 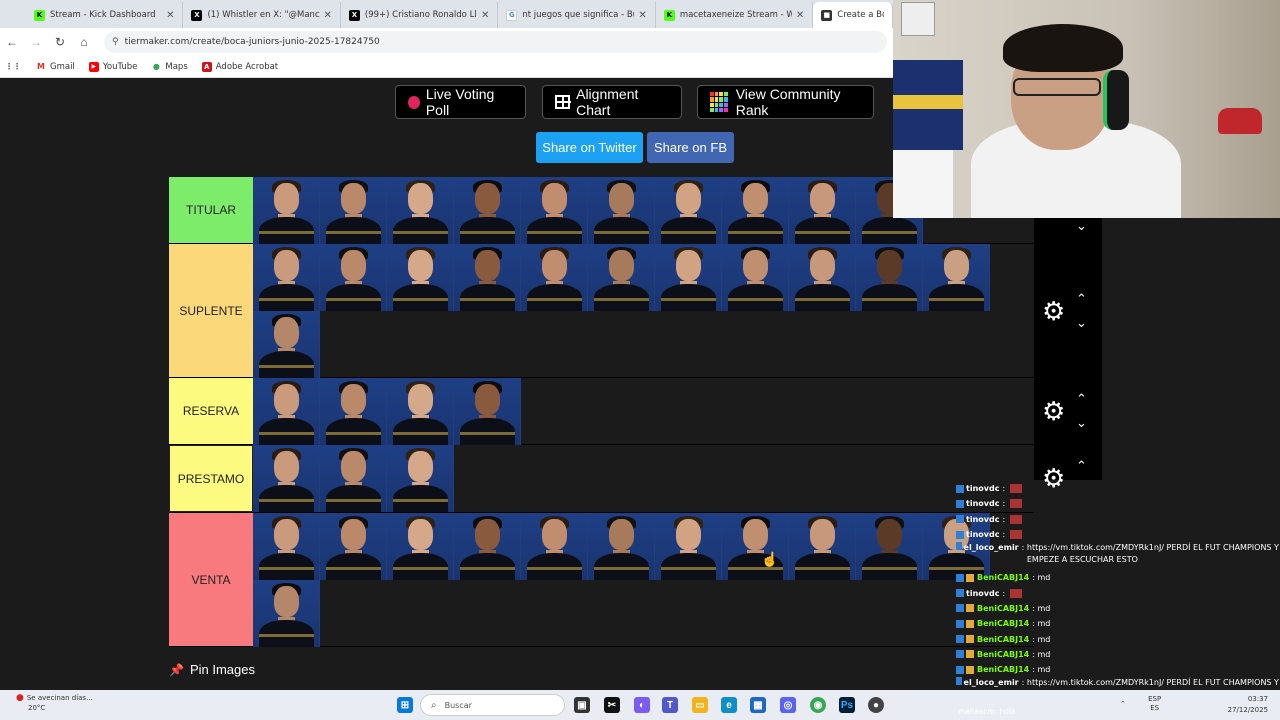 What do you see at coordinates (1154, 704) in the screenshot?
I see `language-indicator: ESP ES` at bounding box center [1154, 704].